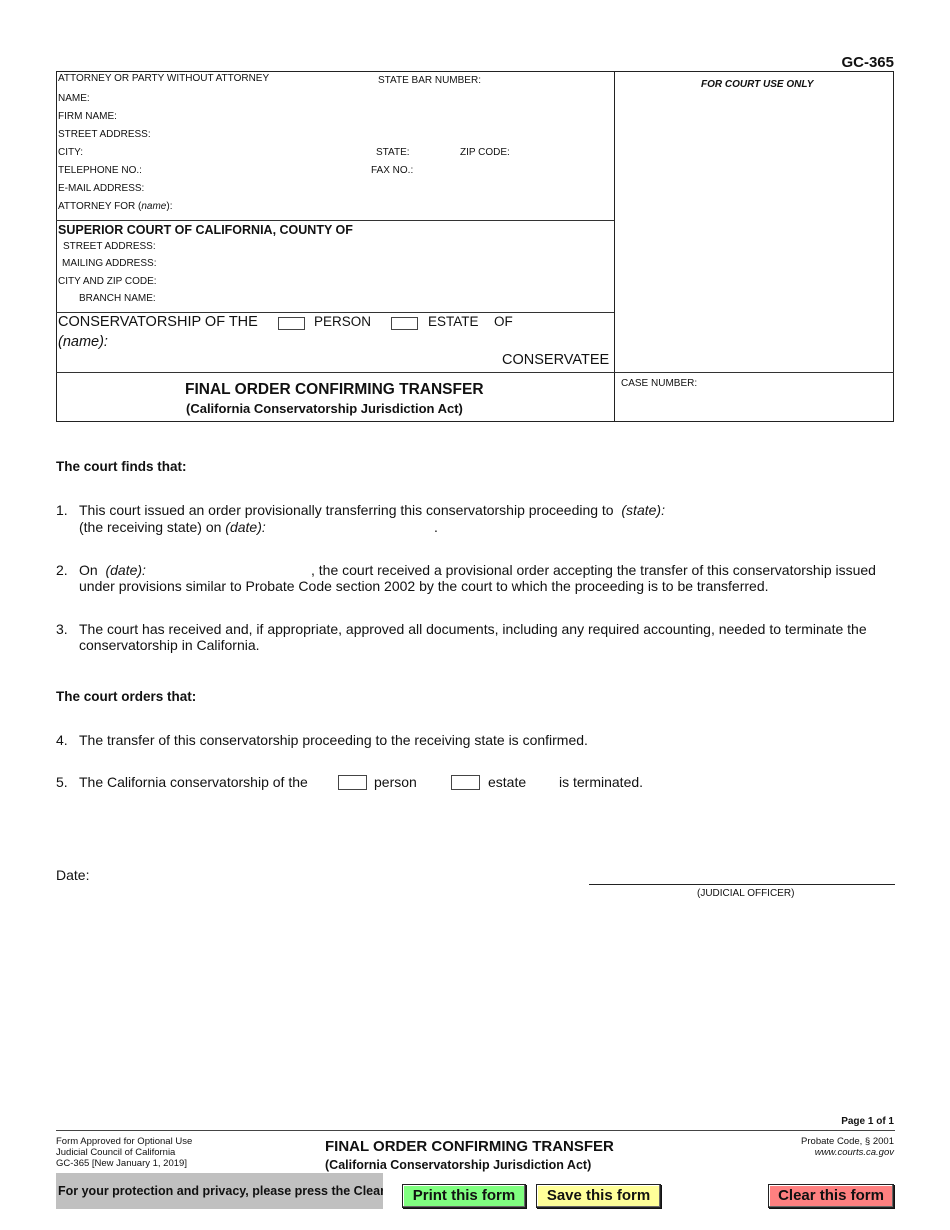 The height and width of the screenshot is (1230, 950). I want to click on estate-checkbox, so click(404, 323).